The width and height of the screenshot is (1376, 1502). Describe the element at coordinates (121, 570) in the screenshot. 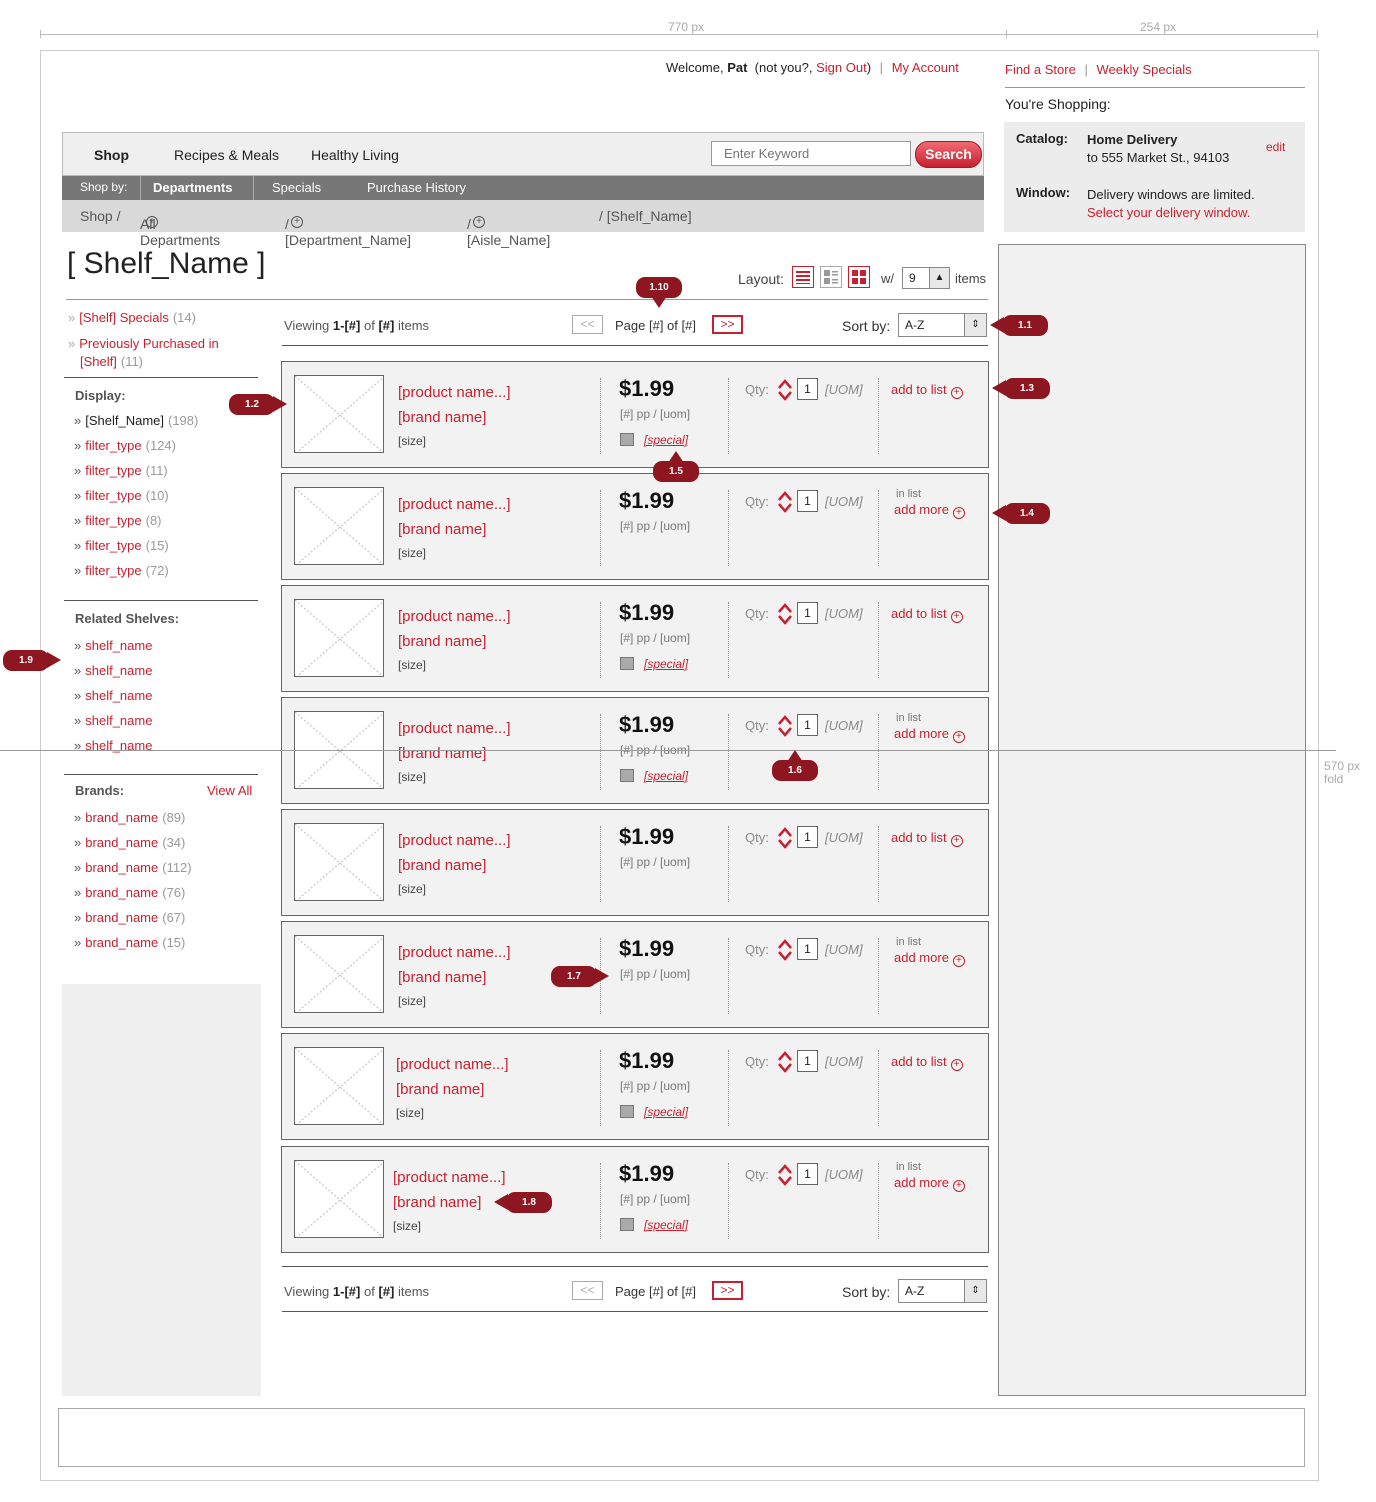

I see `sidebar-item-display: » filter_type (72)` at that location.